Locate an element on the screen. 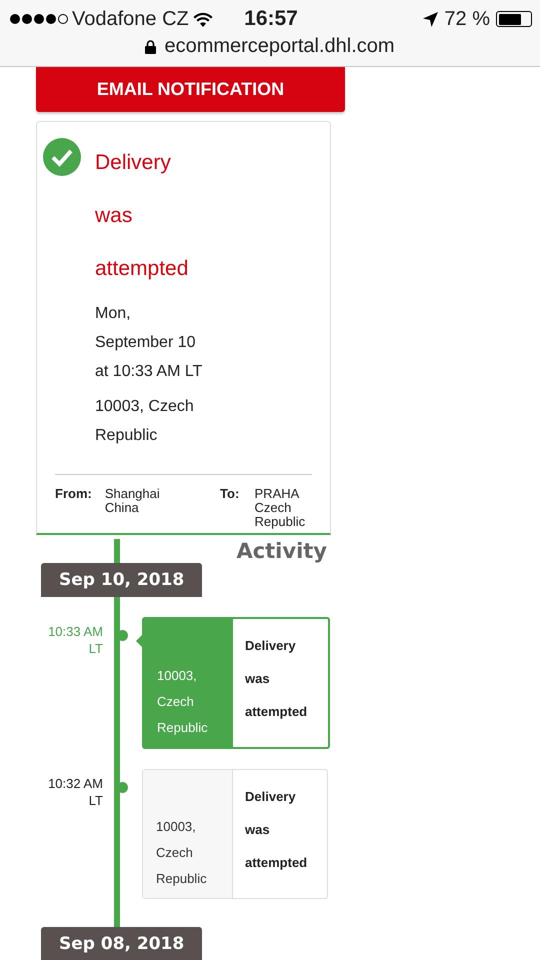  event-time: 10:33 AM LT is located at coordinates (75, 640).